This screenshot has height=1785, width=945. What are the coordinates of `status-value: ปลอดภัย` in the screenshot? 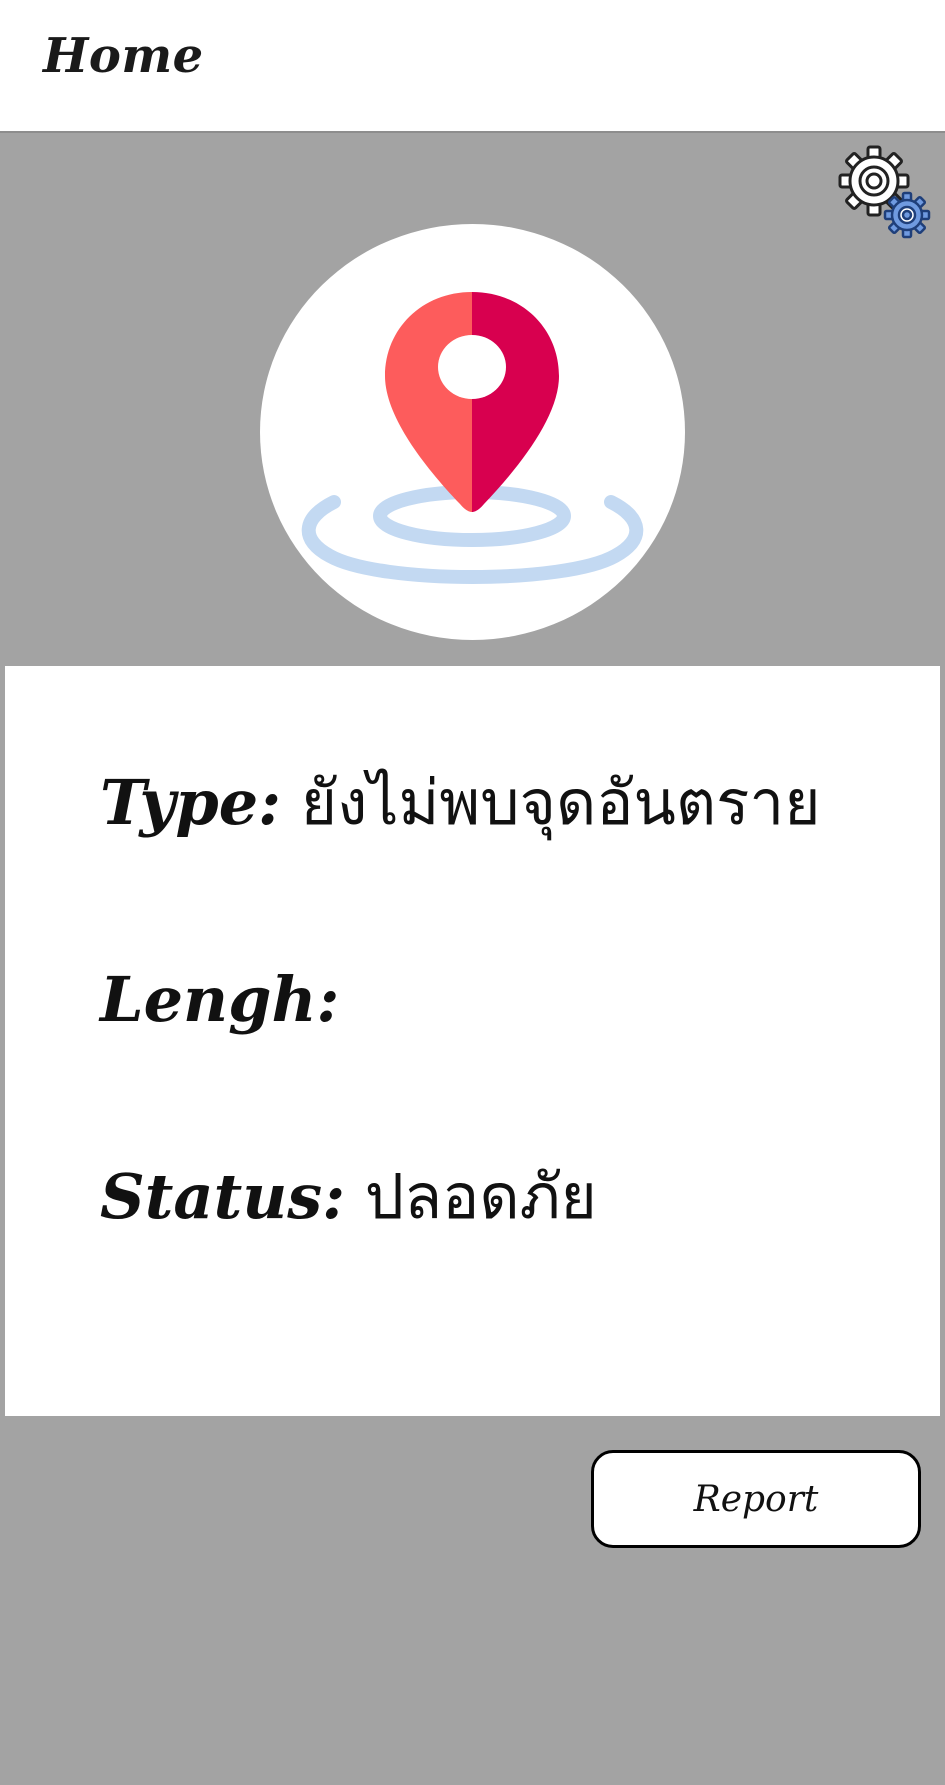 It's located at (471, 1196).